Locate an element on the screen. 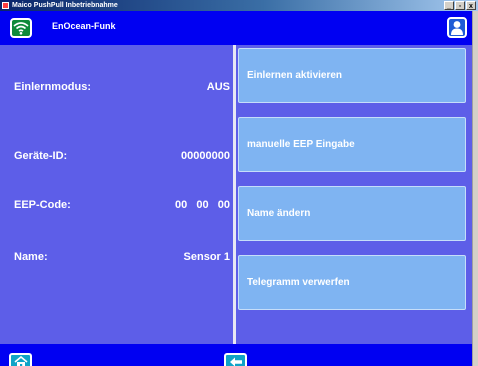  wifi-icon is located at coordinates (21, 28).